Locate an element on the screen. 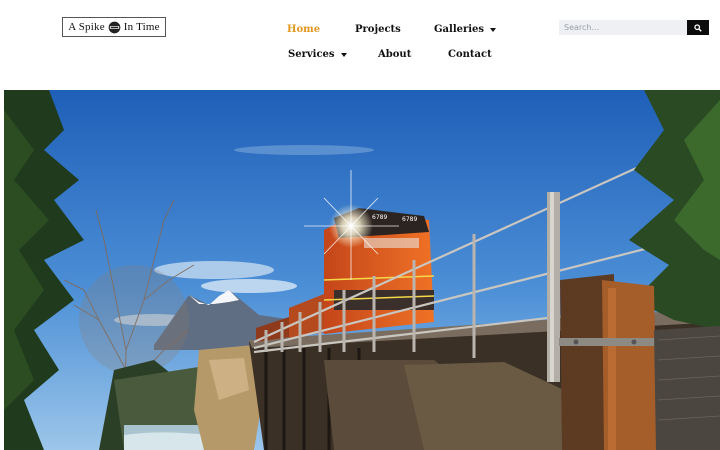  nav-about: About is located at coordinates (394, 54).